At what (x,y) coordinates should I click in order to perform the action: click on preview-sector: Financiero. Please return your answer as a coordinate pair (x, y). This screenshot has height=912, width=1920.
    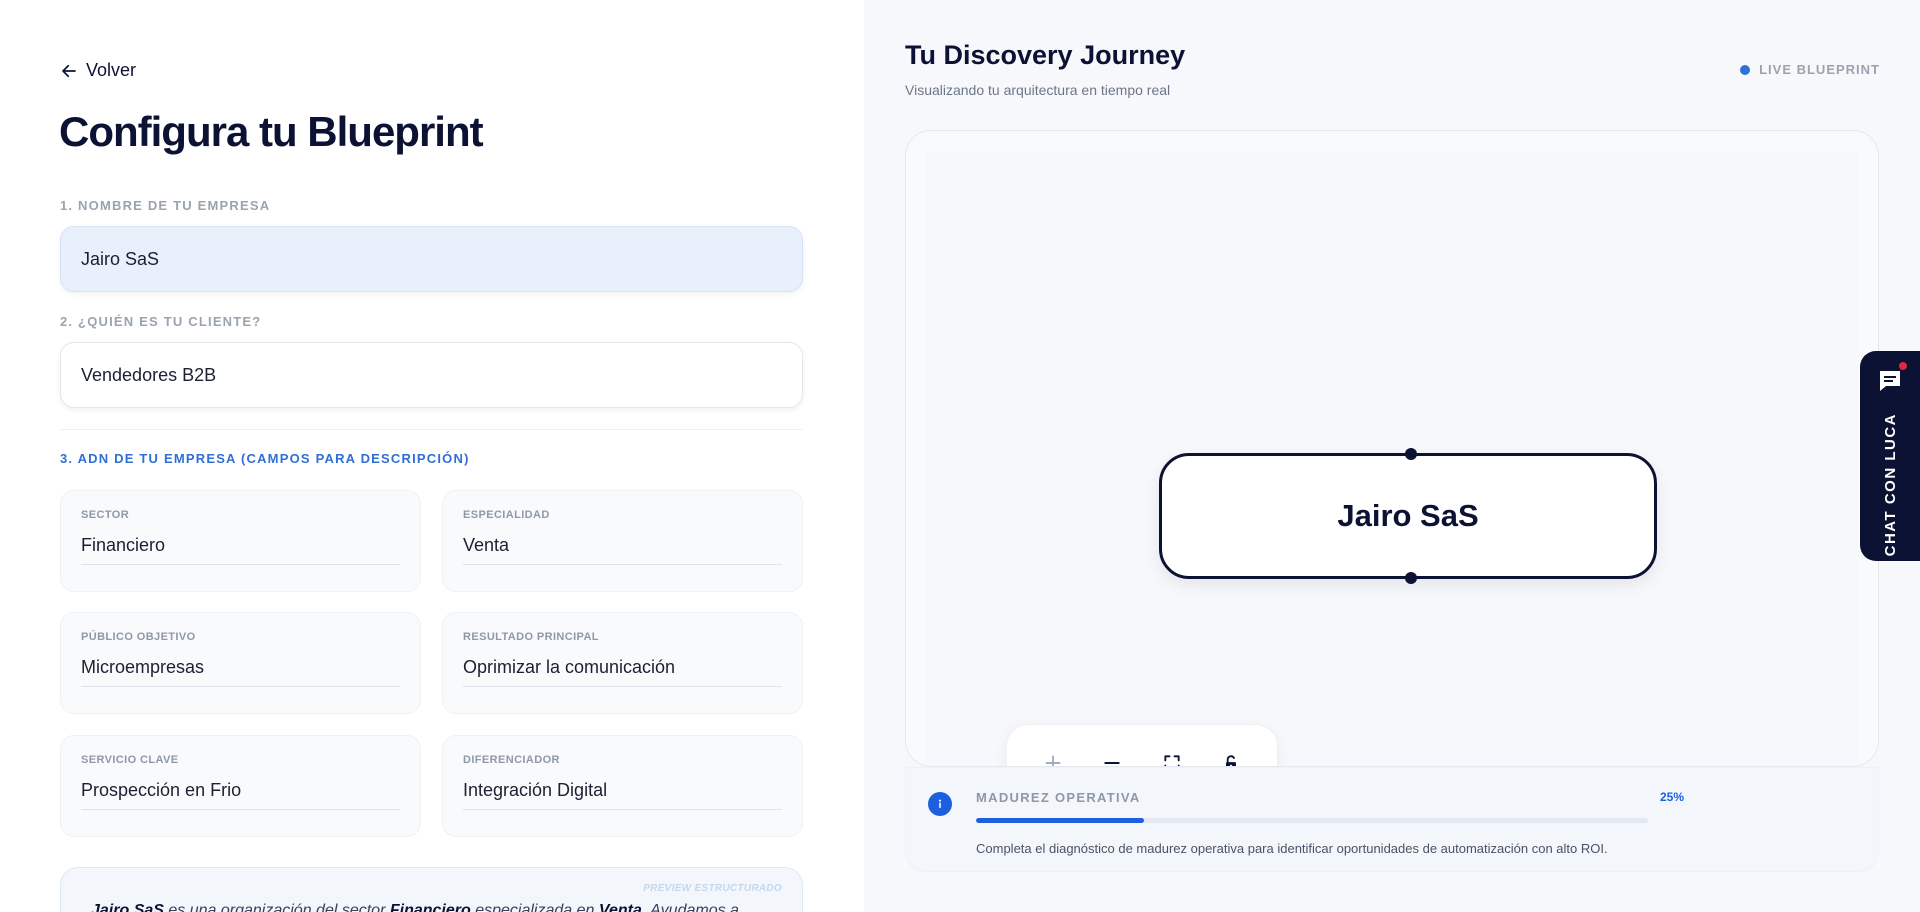
    Looking at the image, I should click on (430, 907).